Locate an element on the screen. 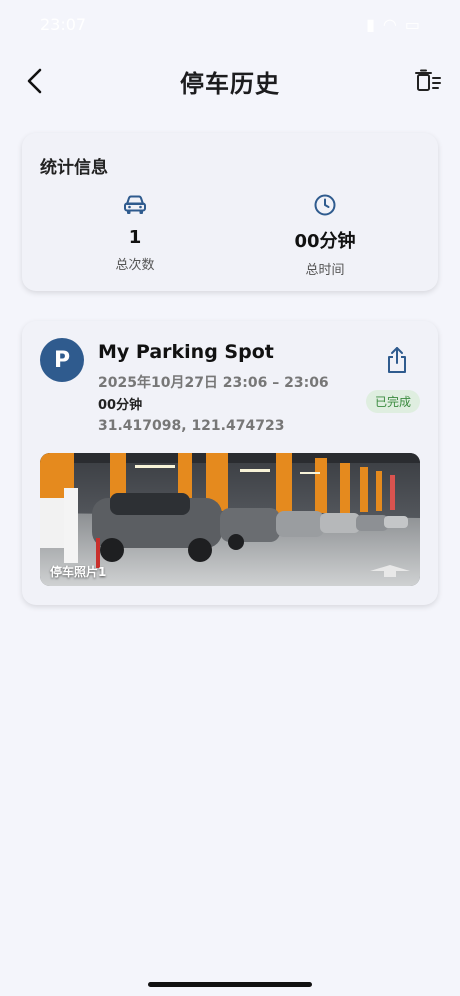 Image resolution: width=460 pixels, height=996 pixels. trash-icon is located at coordinates (428, 80).